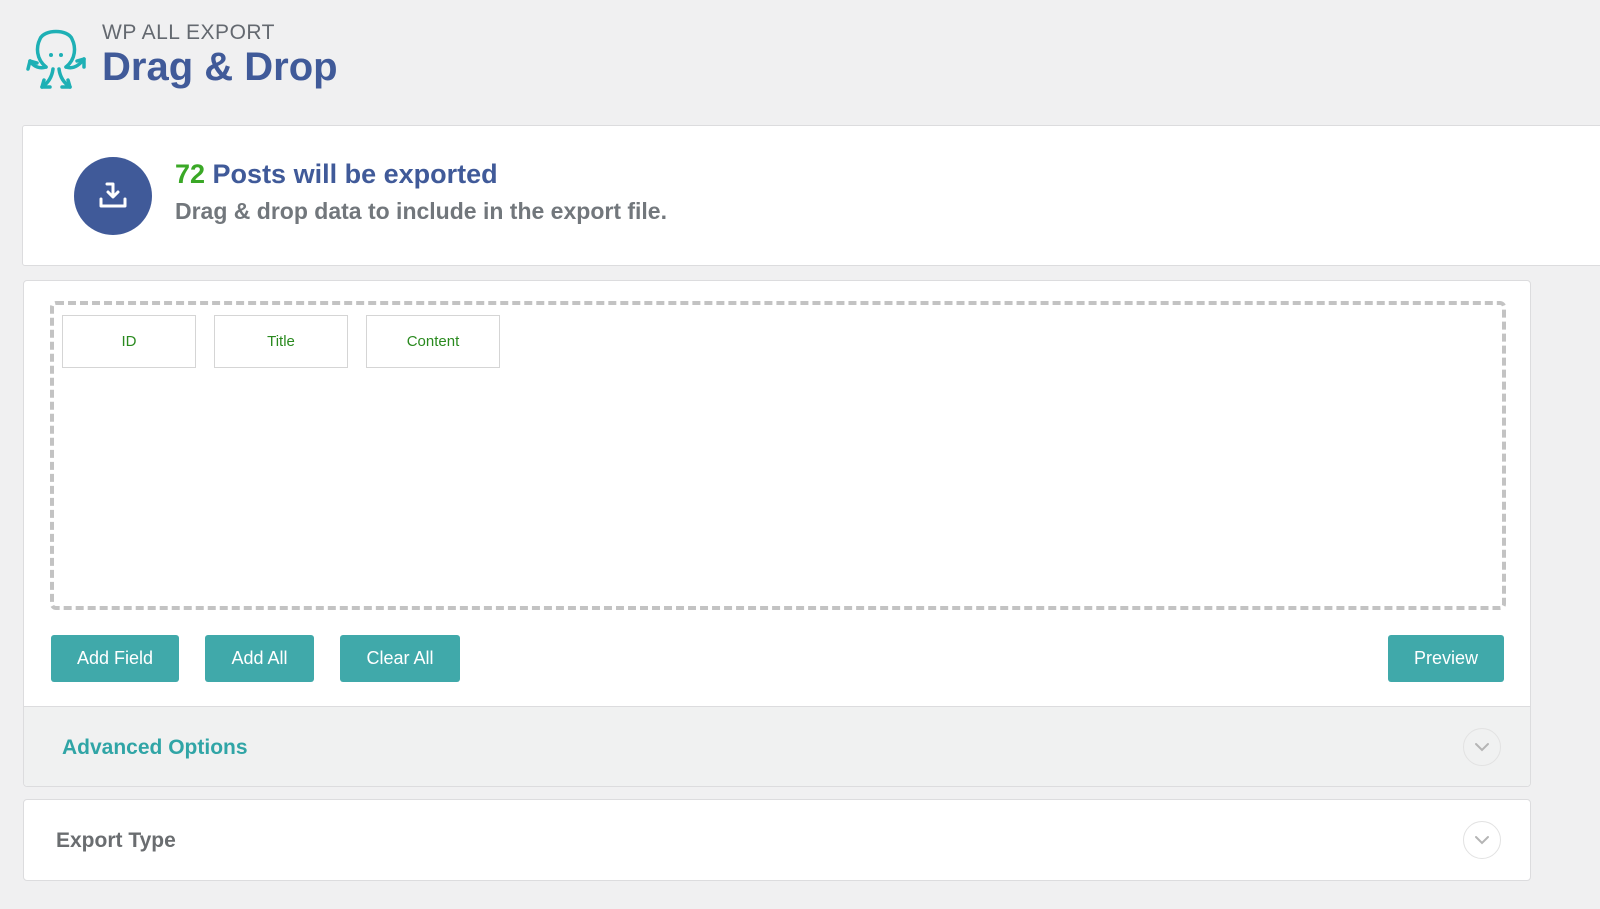 The width and height of the screenshot is (1600, 909). Describe the element at coordinates (1446, 658) in the screenshot. I see `preview-button: Preview` at that location.